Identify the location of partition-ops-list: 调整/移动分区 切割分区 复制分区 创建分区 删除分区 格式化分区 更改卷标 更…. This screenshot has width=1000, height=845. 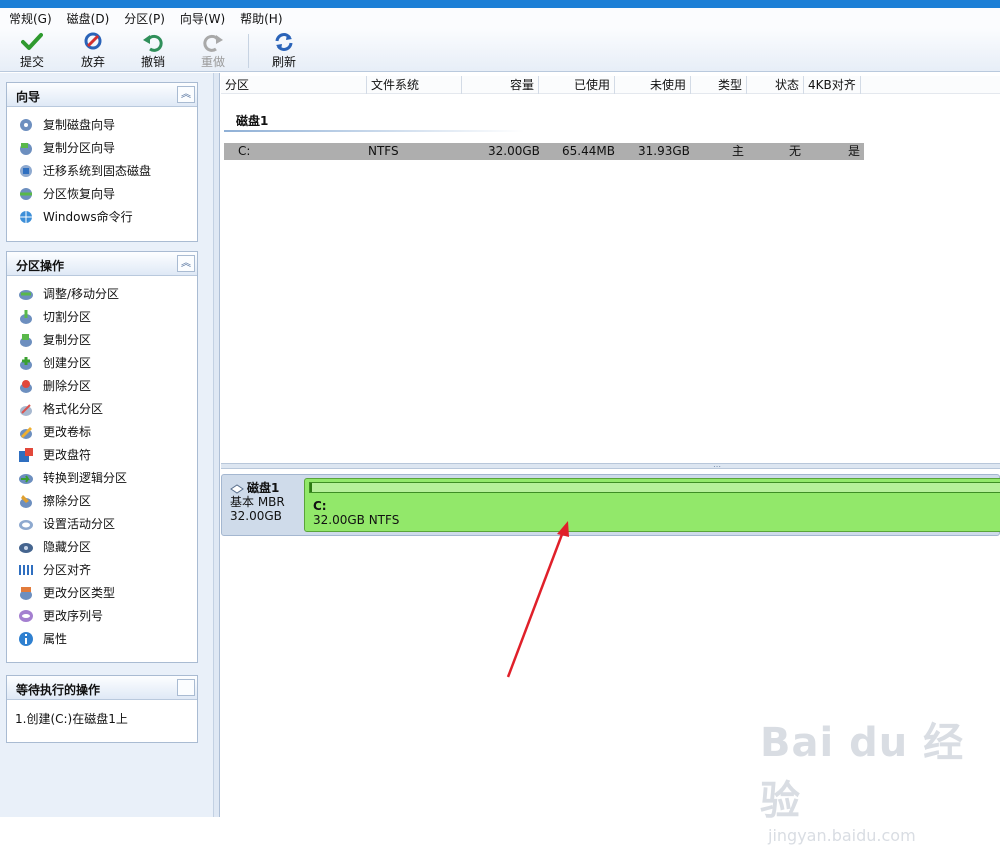
(102, 463).